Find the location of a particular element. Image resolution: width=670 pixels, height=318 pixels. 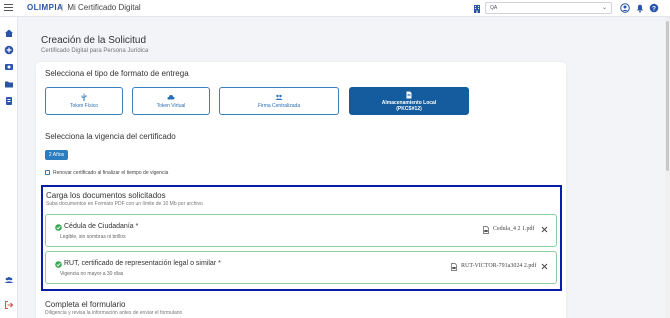

format-section-title: Selecciona el tipo de formato de entrega is located at coordinates (117, 73).